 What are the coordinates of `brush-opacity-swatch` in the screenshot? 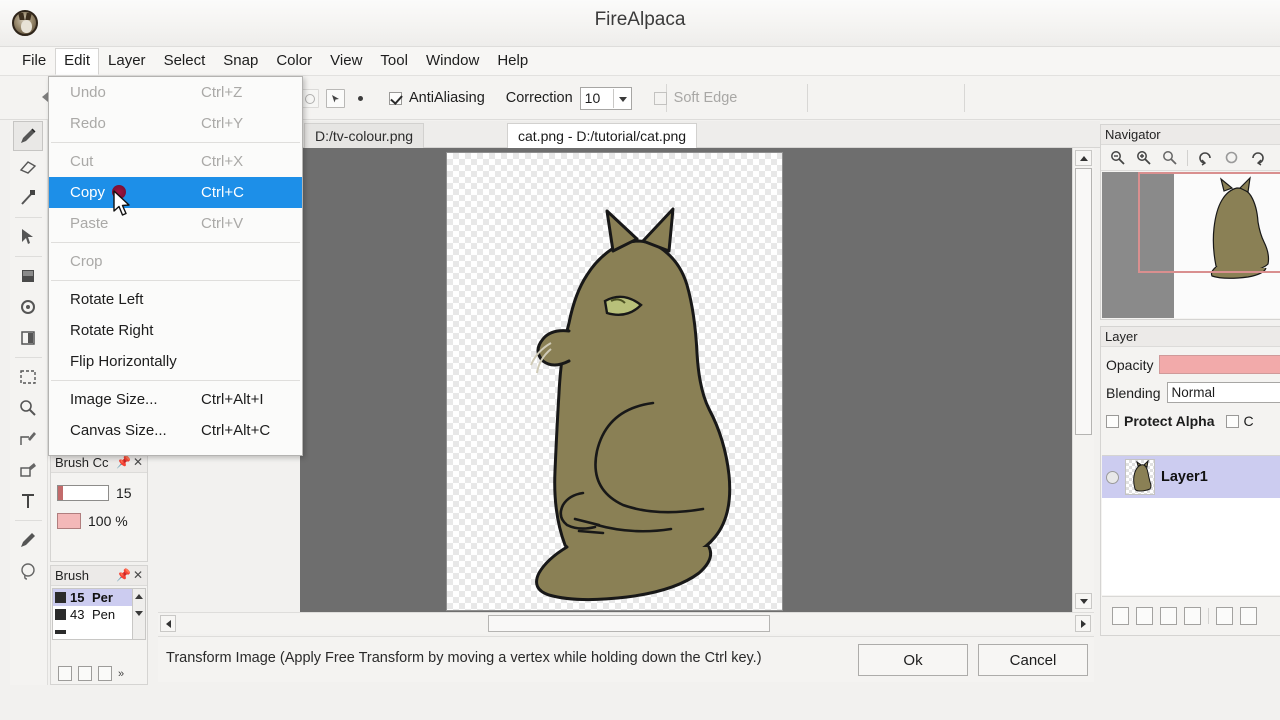 It's located at (69, 521).